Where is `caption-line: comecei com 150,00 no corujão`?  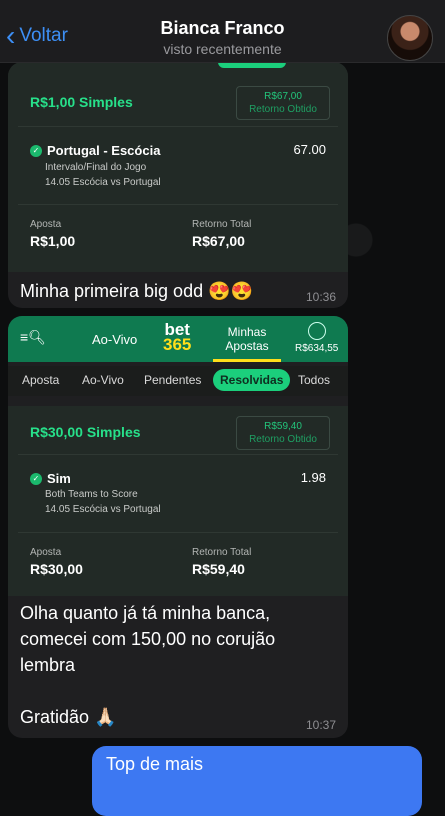
caption-line: comecei com 150,00 no corujão is located at coordinates (148, 639).